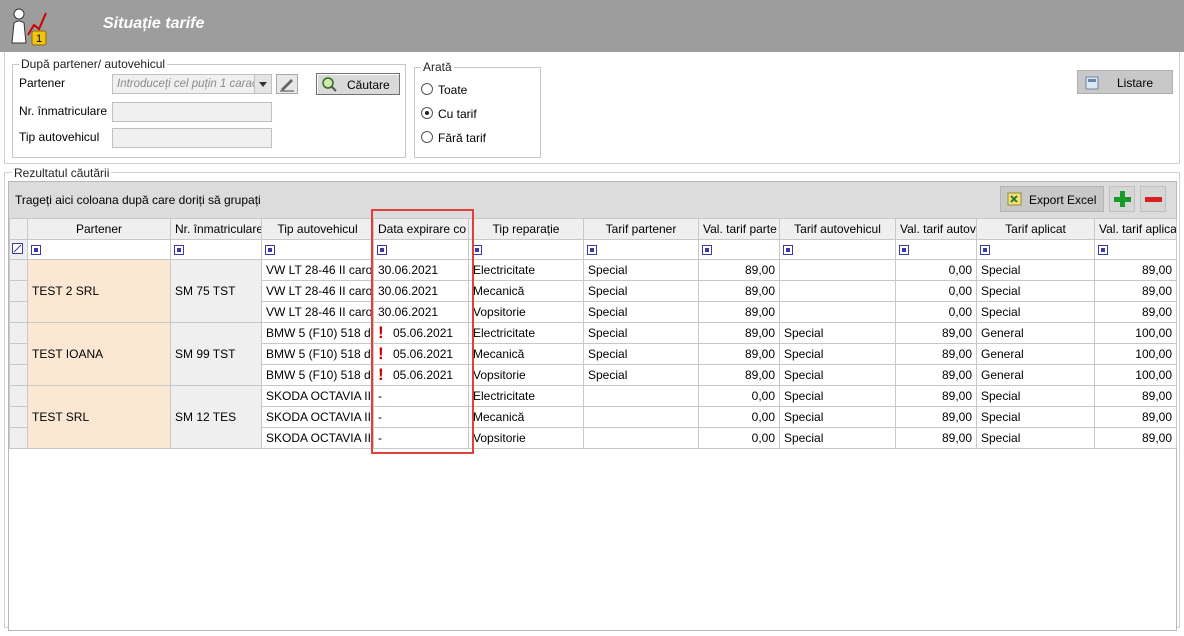 This screenshot has height=636, width=1184. What do you see at coordinates (641, 229) in the screenshot?
I see `column-header: Tarif partener` at bounding box center [641, 229].